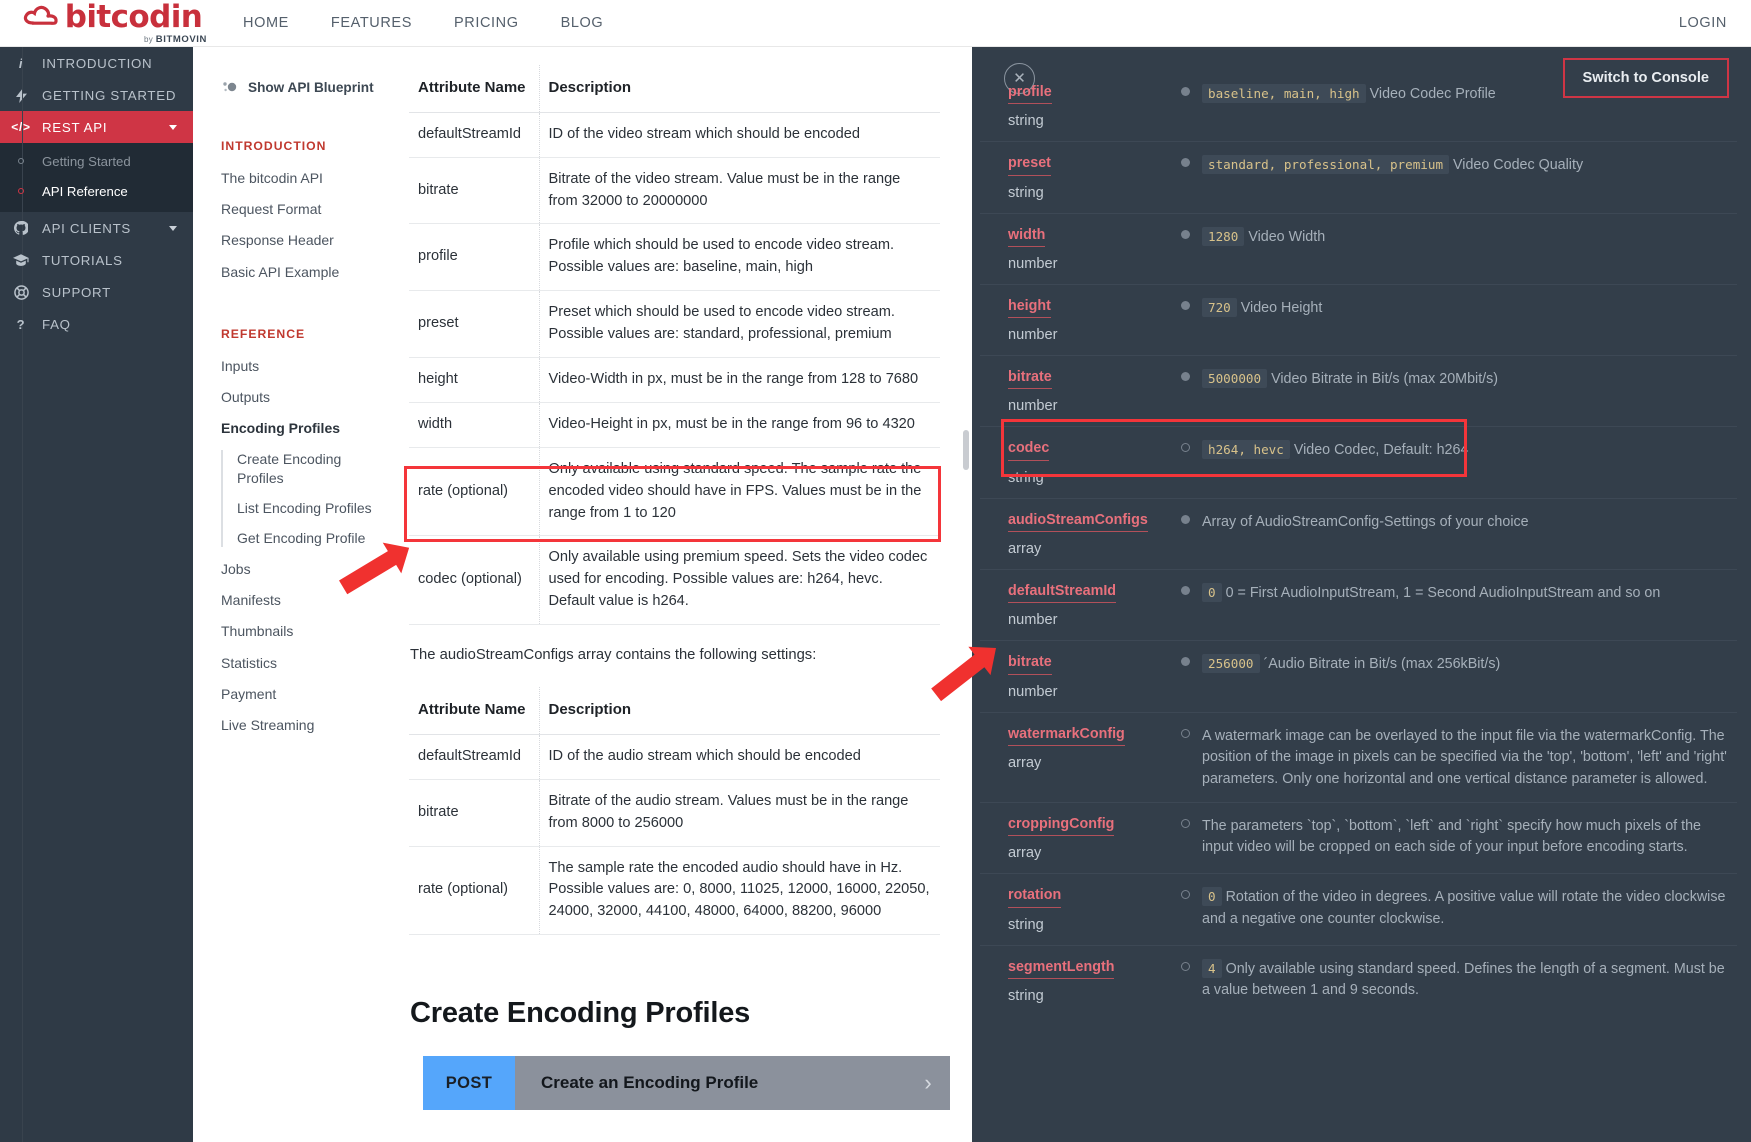  What do you see at coordinates (1088, 106) in the screenshot?
I see `param-name-block: profile string` at bounding box center [1088, 106].